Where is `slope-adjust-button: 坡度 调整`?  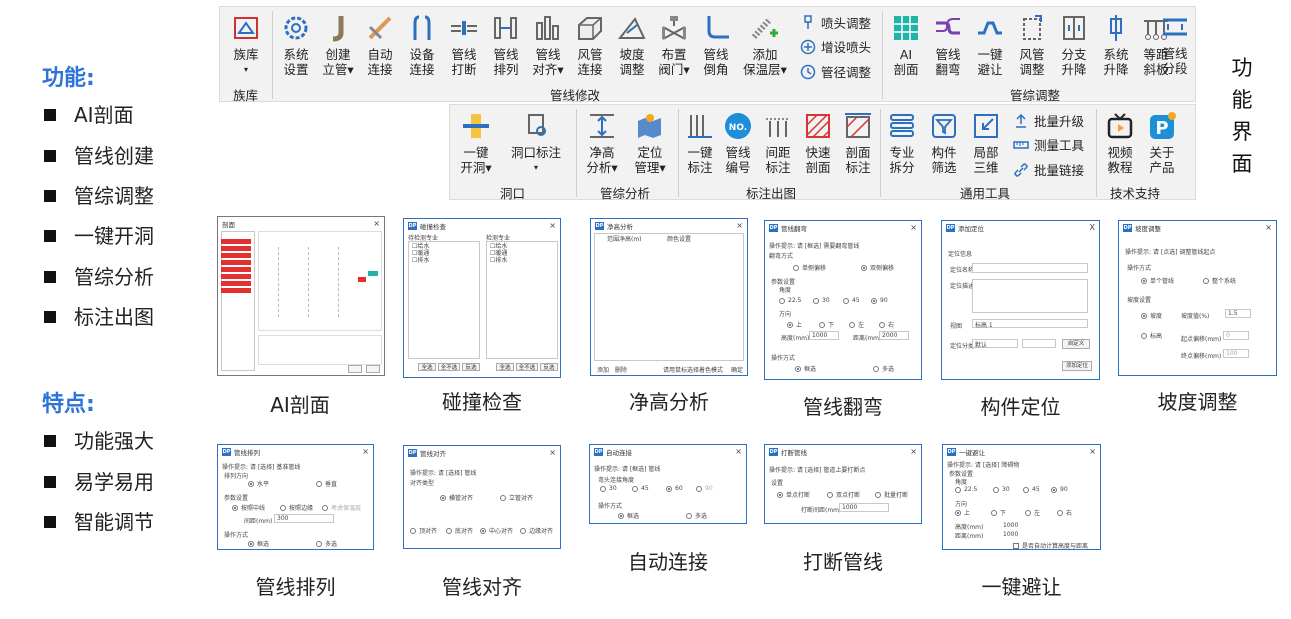 slope-adjust-button: 坡度 调整 is located at coordinates (632, 45).